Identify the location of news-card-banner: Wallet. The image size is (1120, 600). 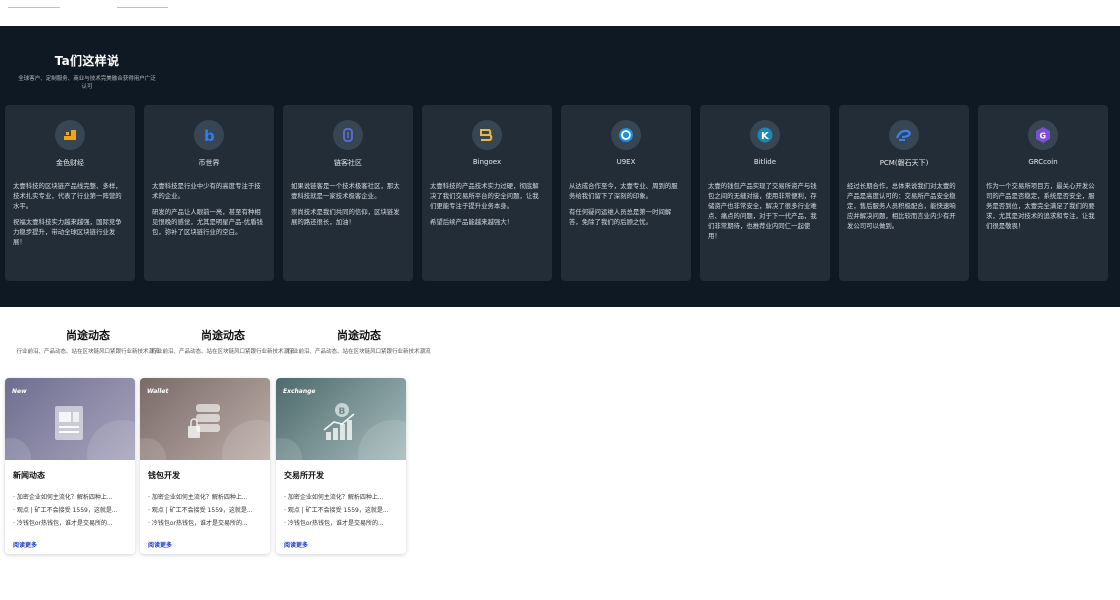
(205, 419).